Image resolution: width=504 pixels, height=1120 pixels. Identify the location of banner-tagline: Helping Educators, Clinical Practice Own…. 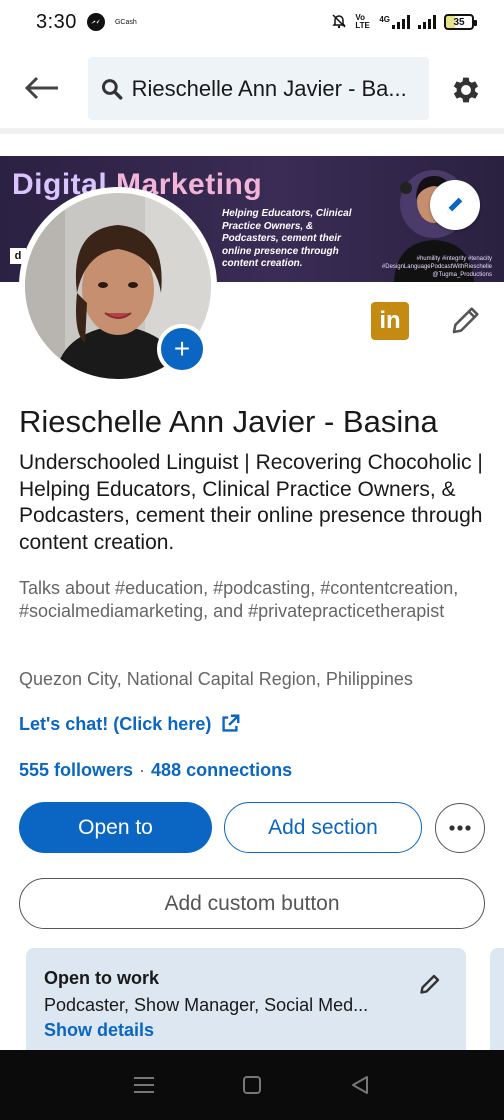
(287, 238).